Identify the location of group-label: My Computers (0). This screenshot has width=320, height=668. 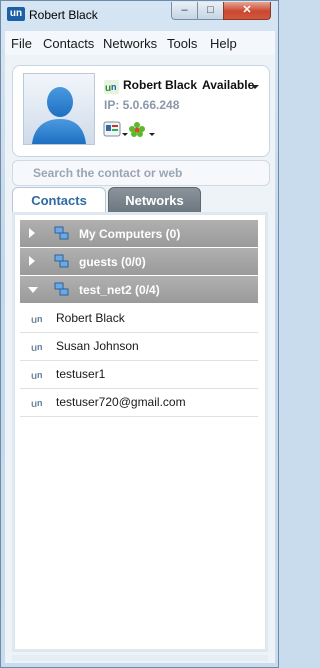
(130, 234).